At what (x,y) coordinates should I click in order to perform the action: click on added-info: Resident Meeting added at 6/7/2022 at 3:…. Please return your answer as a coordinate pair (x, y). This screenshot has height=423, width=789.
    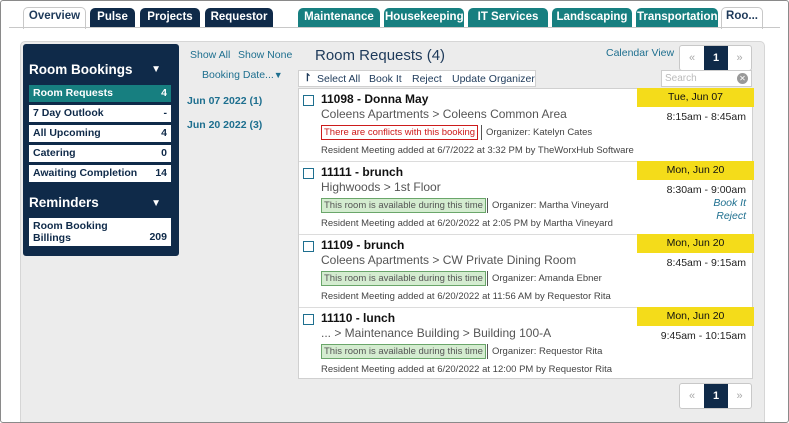
    Looking at the image, I should click on (477, 150).